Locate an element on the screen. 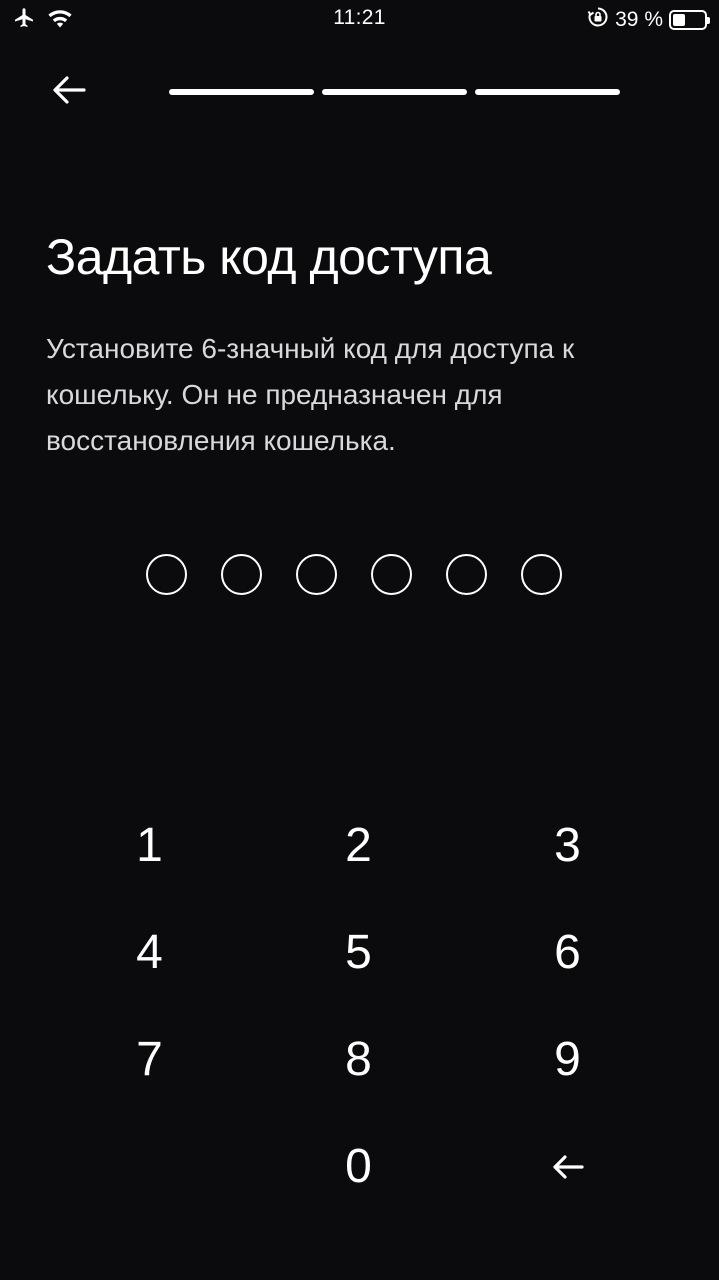 This screenshot has width=719, height=1280. backspace-button is located at coordinates (567, 1166).